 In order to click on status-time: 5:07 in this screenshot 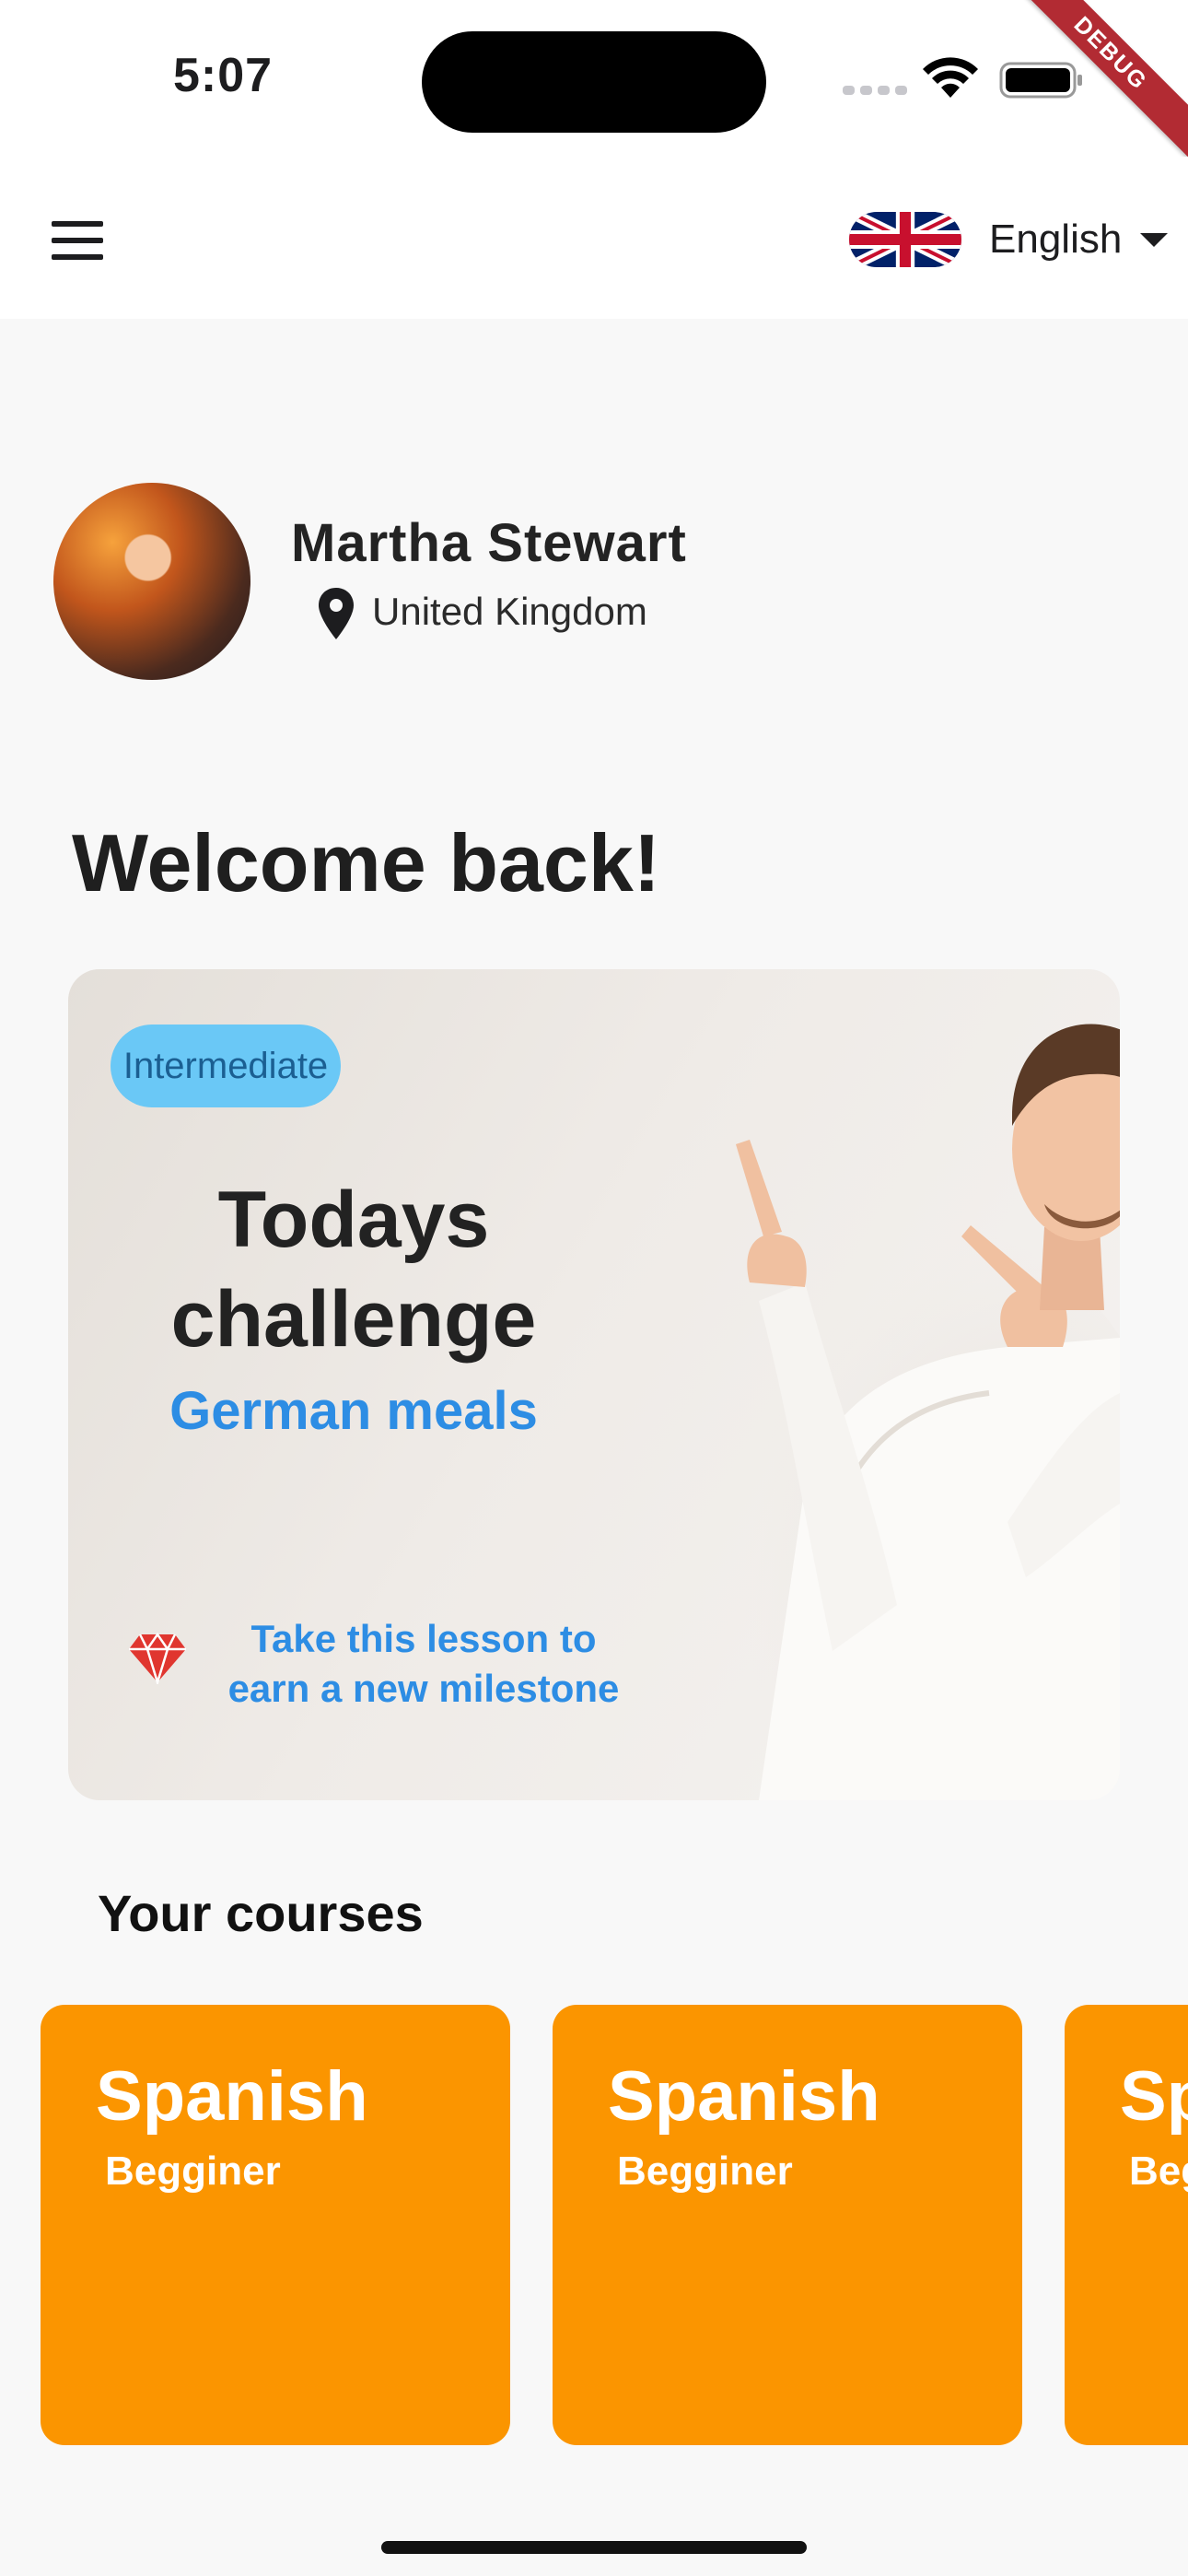, I will do `click(223, 75)`.